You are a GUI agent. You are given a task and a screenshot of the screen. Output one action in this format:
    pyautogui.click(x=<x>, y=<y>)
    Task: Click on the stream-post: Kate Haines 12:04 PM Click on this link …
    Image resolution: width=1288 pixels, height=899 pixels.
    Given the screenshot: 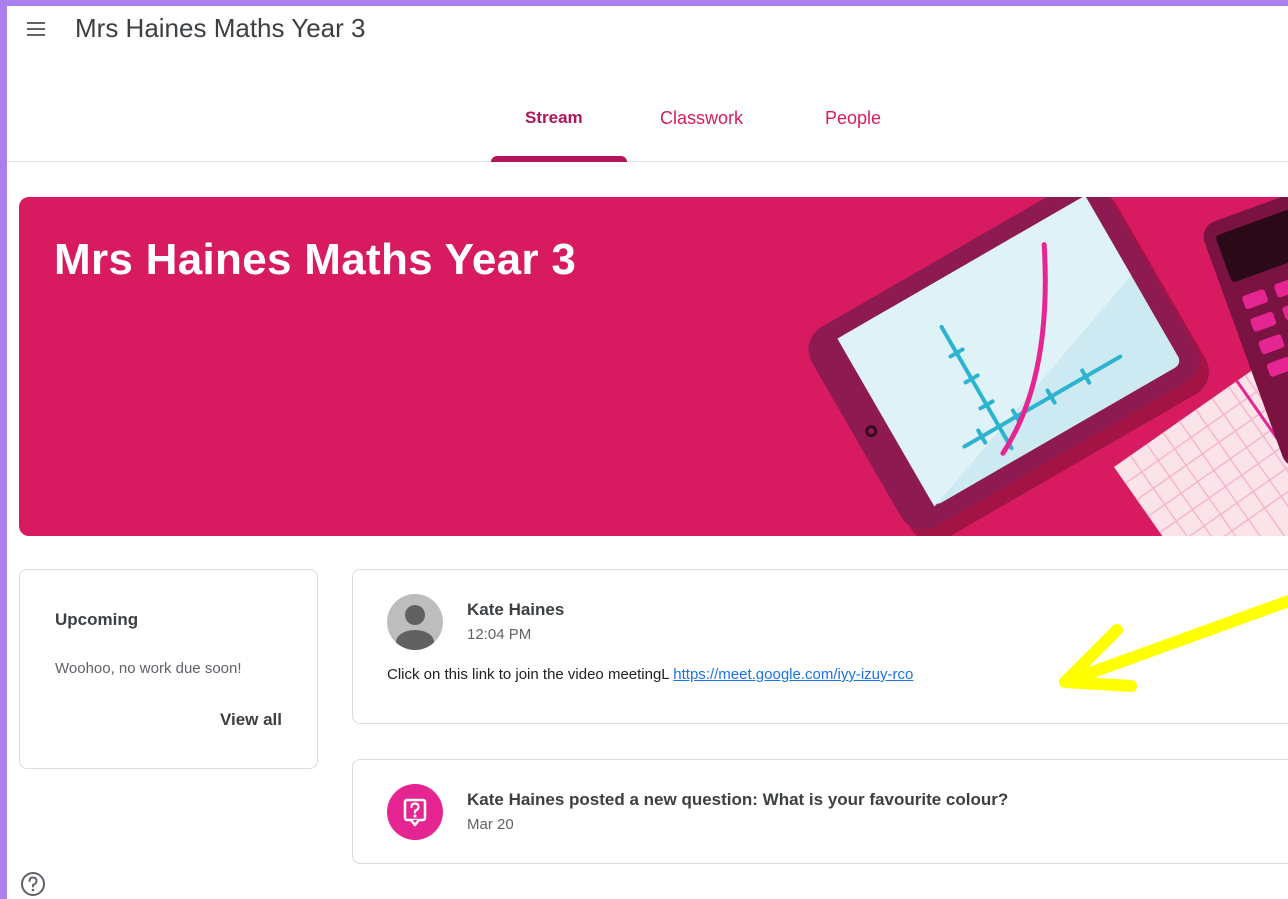 What is the action you would take?
    pyautogui.click(x=820, y=646)
    